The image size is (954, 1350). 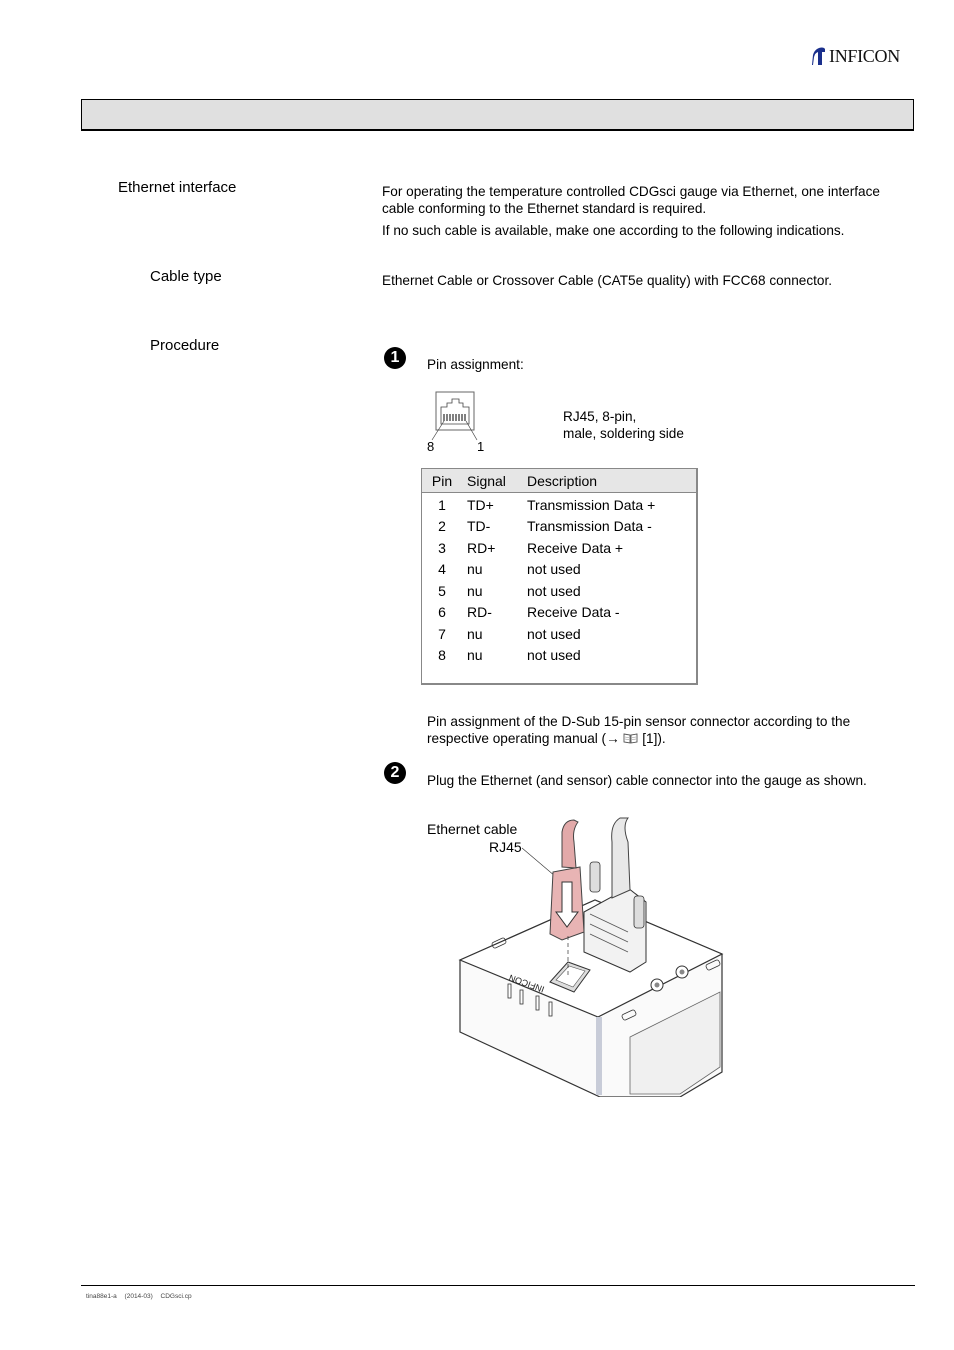 What do you see at coordinates (395, 773) in the screenshot?
I see `step-2-bullet: 2` at bounding box center [395, 773].